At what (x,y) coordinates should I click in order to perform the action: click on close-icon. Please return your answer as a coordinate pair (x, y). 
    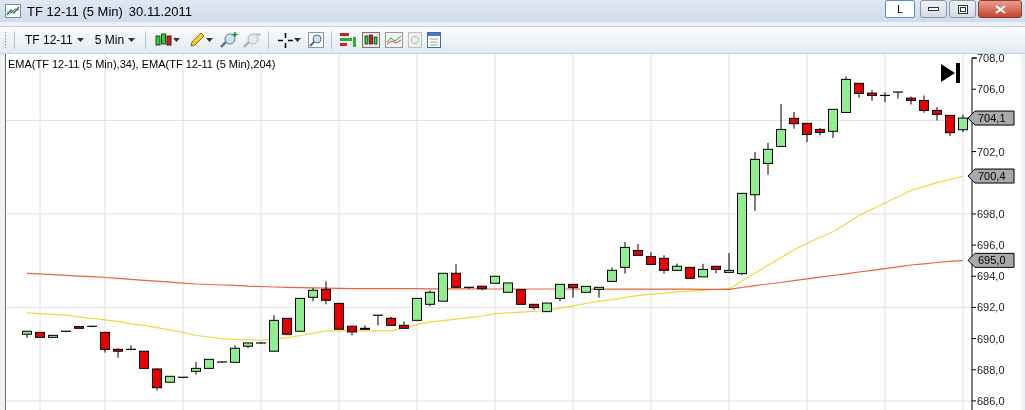
    Looking at the image, I should click on (1000, 9).